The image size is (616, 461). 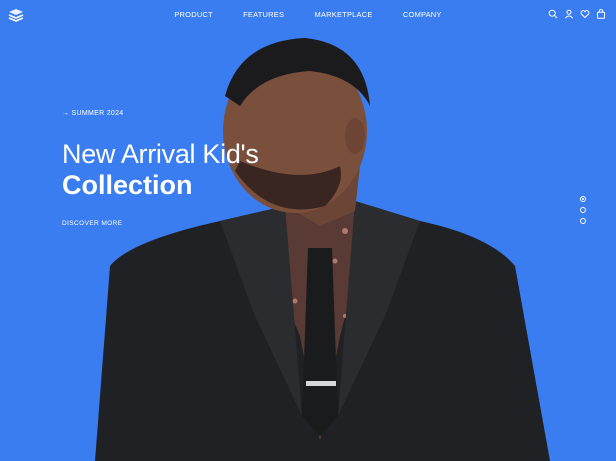 I want to click on heart-icon, so click(x=585, y=14).